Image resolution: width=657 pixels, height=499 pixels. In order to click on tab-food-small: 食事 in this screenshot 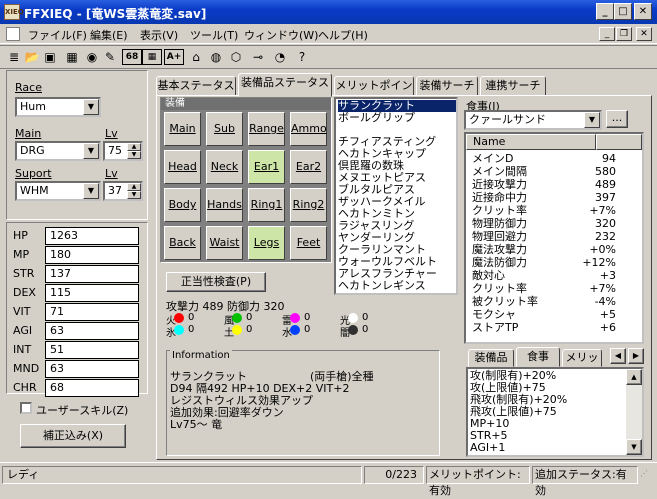, I will do `click(538, 357)`.